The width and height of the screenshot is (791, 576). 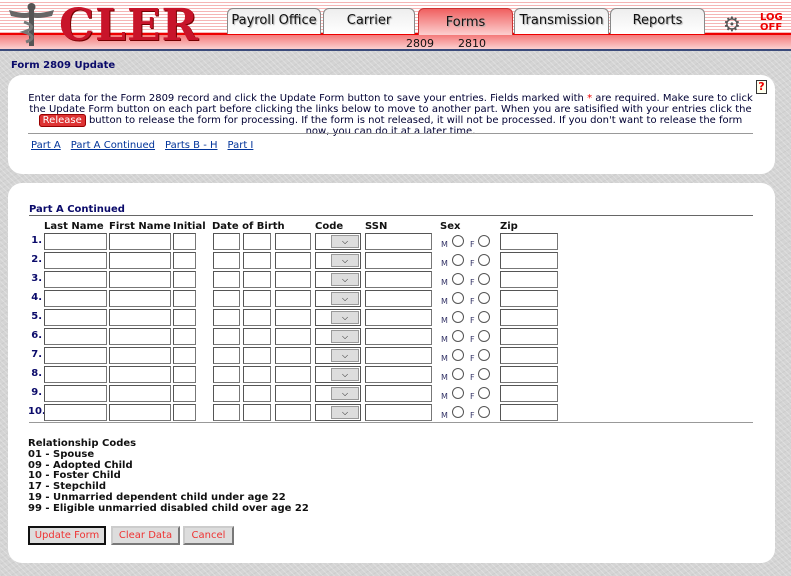 I want to click on help-icon: ?, so click(x=761, y=87).